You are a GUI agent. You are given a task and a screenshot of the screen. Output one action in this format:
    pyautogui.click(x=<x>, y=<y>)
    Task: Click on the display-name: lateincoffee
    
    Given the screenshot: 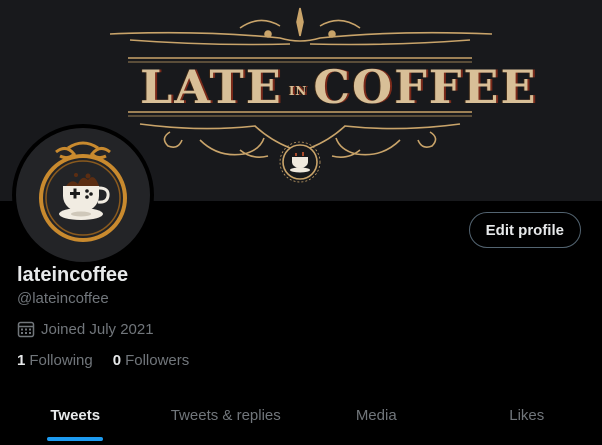 What is the action you would take?
    pyautogui.click(x=73, y=275)
    